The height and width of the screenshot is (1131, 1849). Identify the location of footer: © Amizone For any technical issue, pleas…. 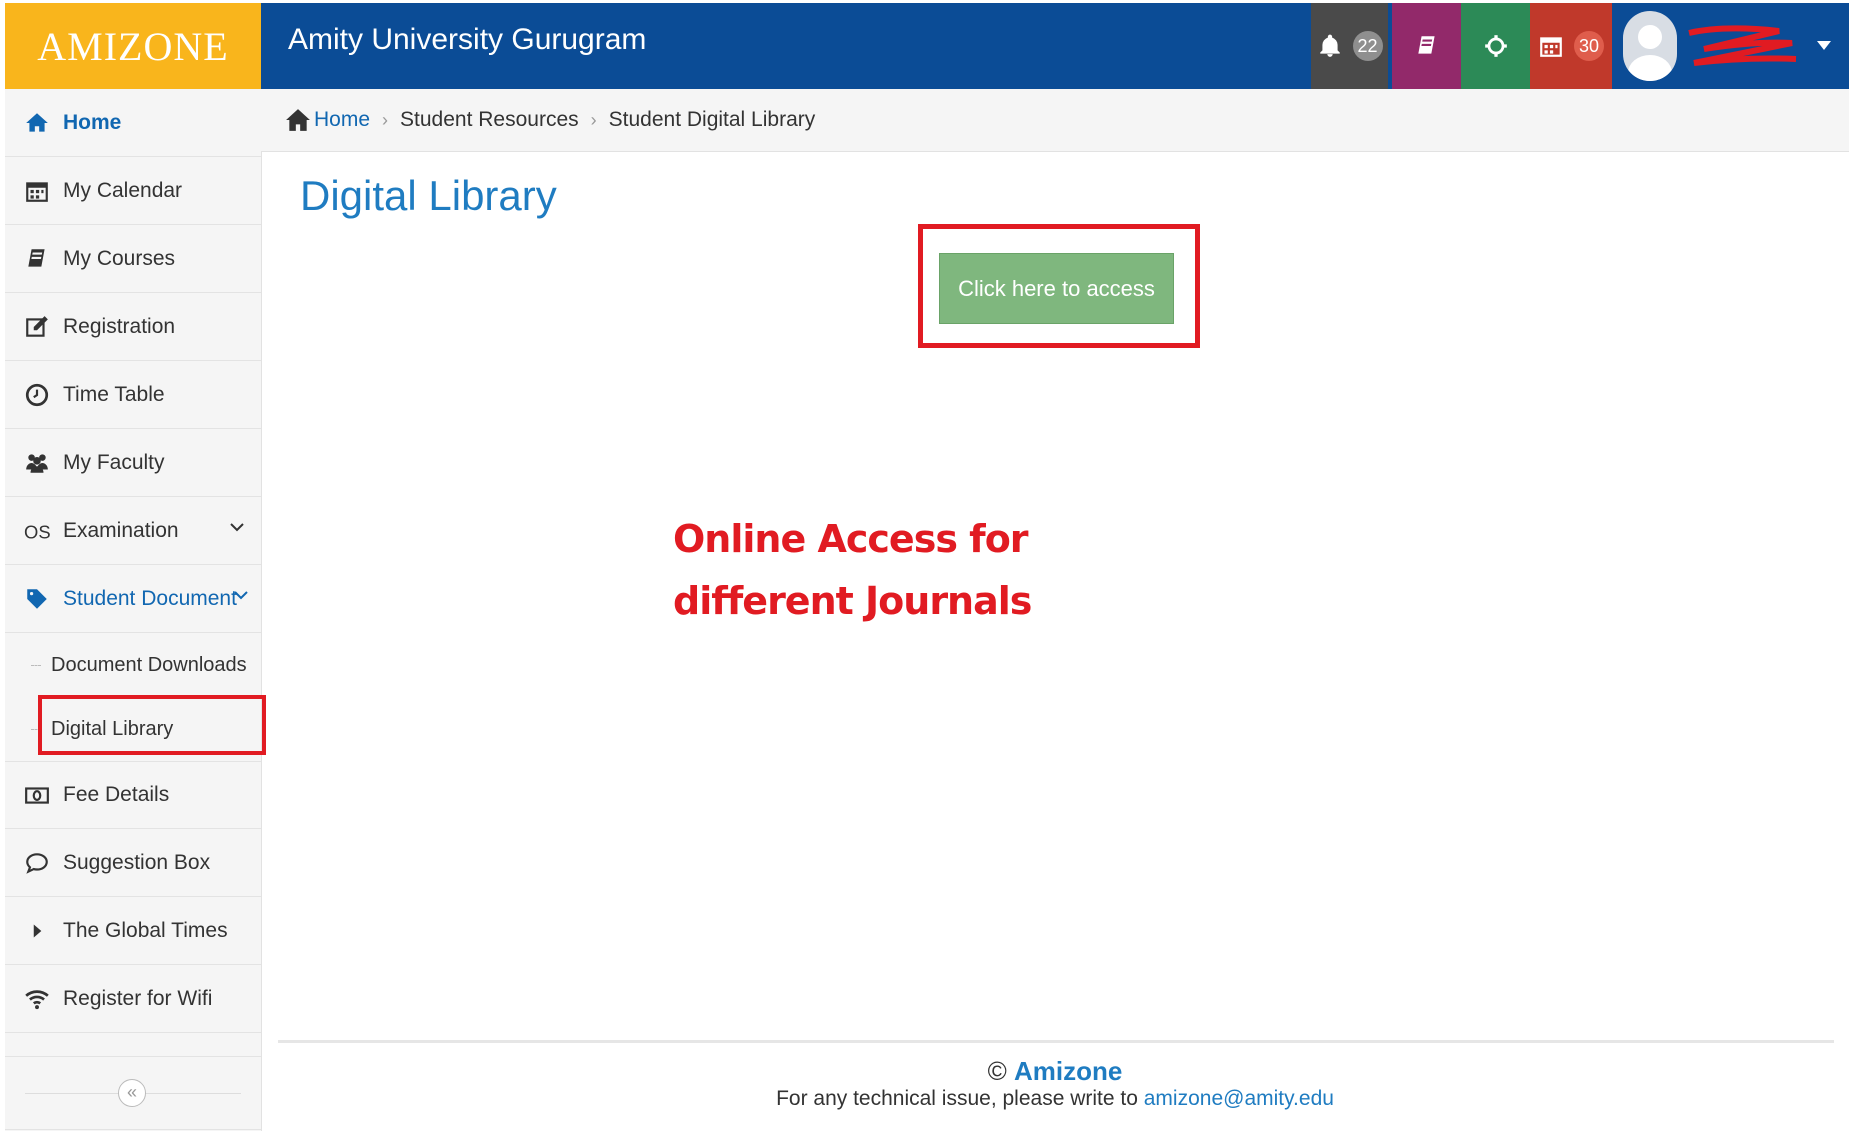
(1055, 1083).